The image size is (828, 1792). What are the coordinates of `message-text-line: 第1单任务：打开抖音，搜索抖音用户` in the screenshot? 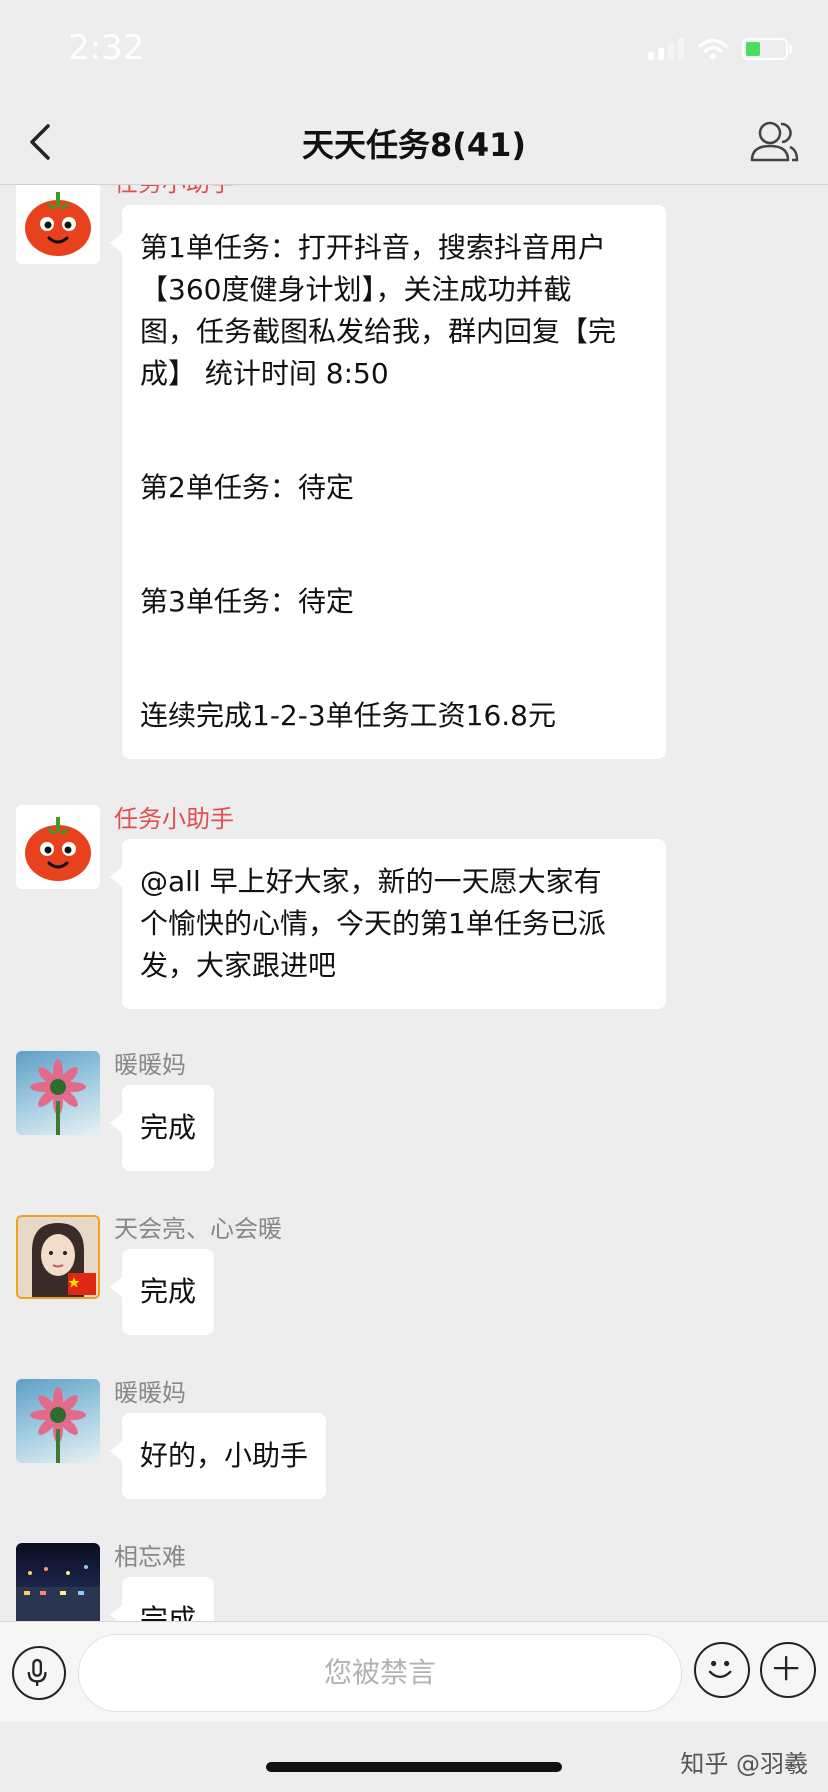 It's located at (373, 247).